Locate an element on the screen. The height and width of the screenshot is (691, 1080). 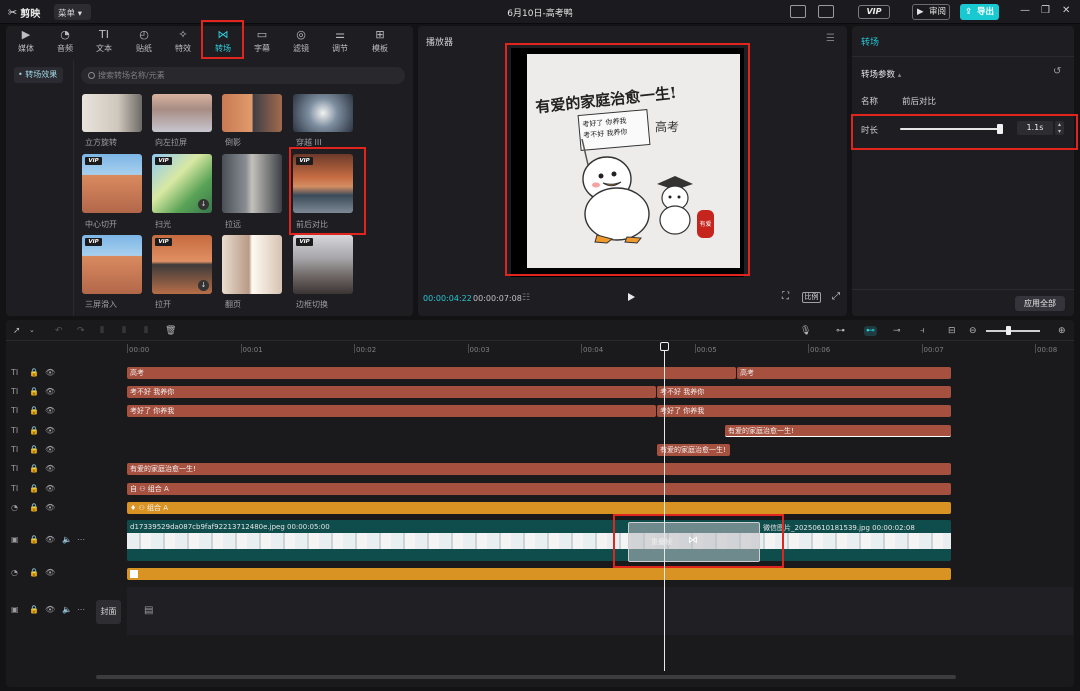
split-icon: ⦀ is located at coordinates (102, 331).